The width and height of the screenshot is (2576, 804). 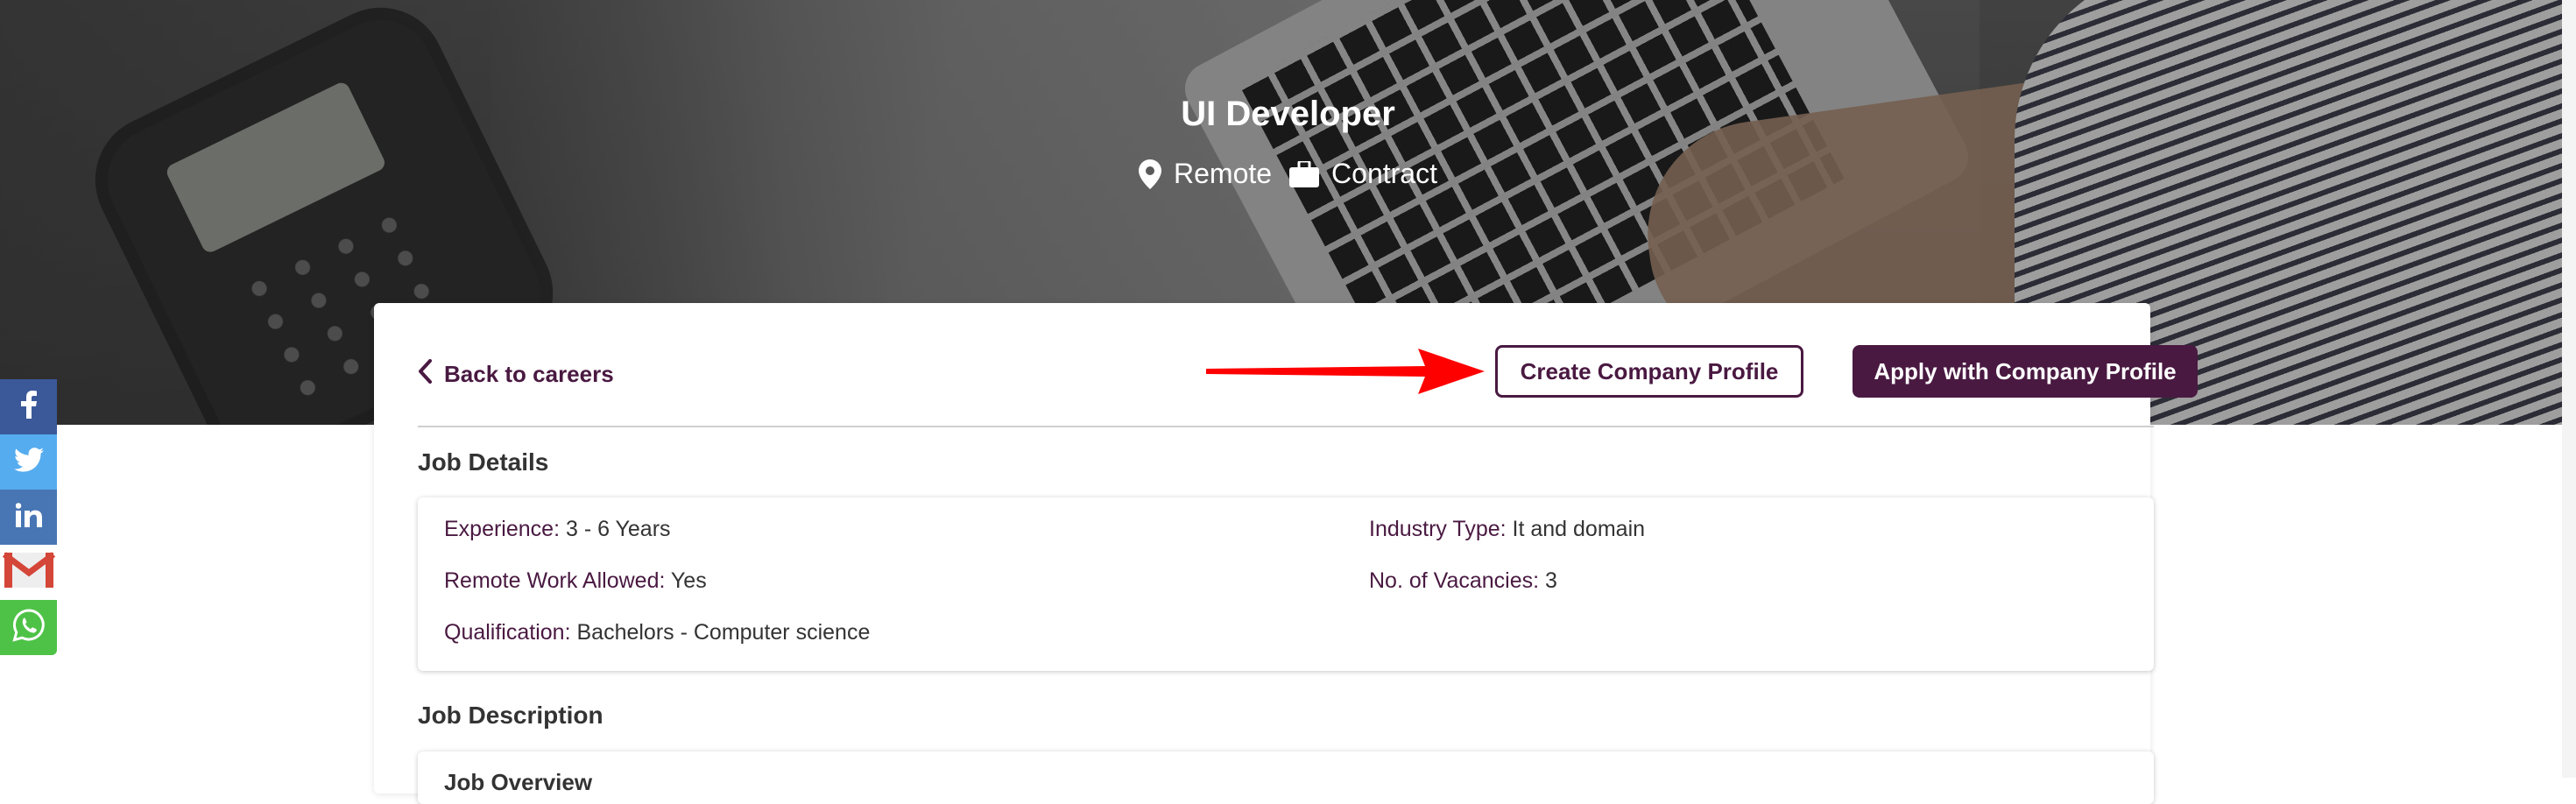 I want to click on qualification-label: Qualification:, so click(x=507, y=632).